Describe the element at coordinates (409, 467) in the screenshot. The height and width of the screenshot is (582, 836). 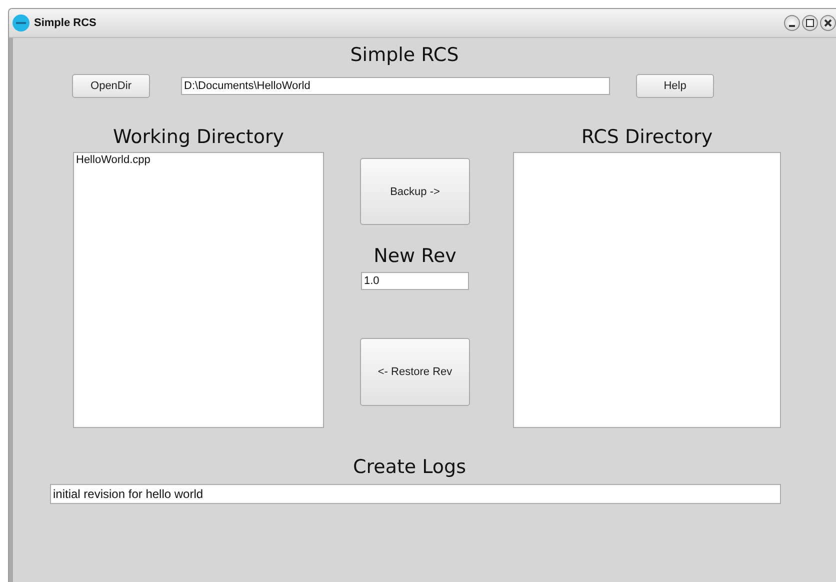
I see `create-logs-label: Create Logs` at that location.